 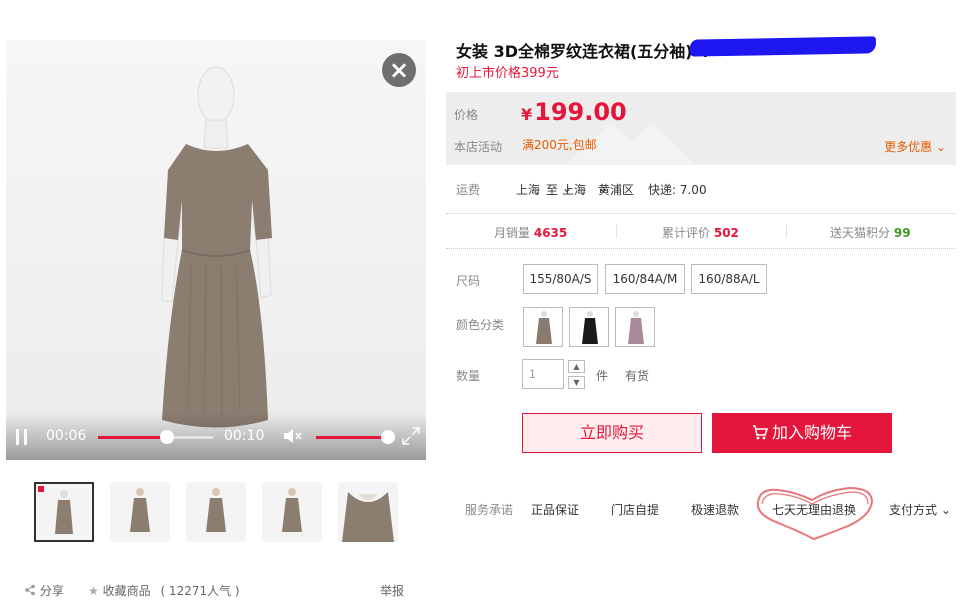 What do you see at coordinates (132, 437) in the screenshot?
I see `progress-fill` at bounding box center [132, 437].